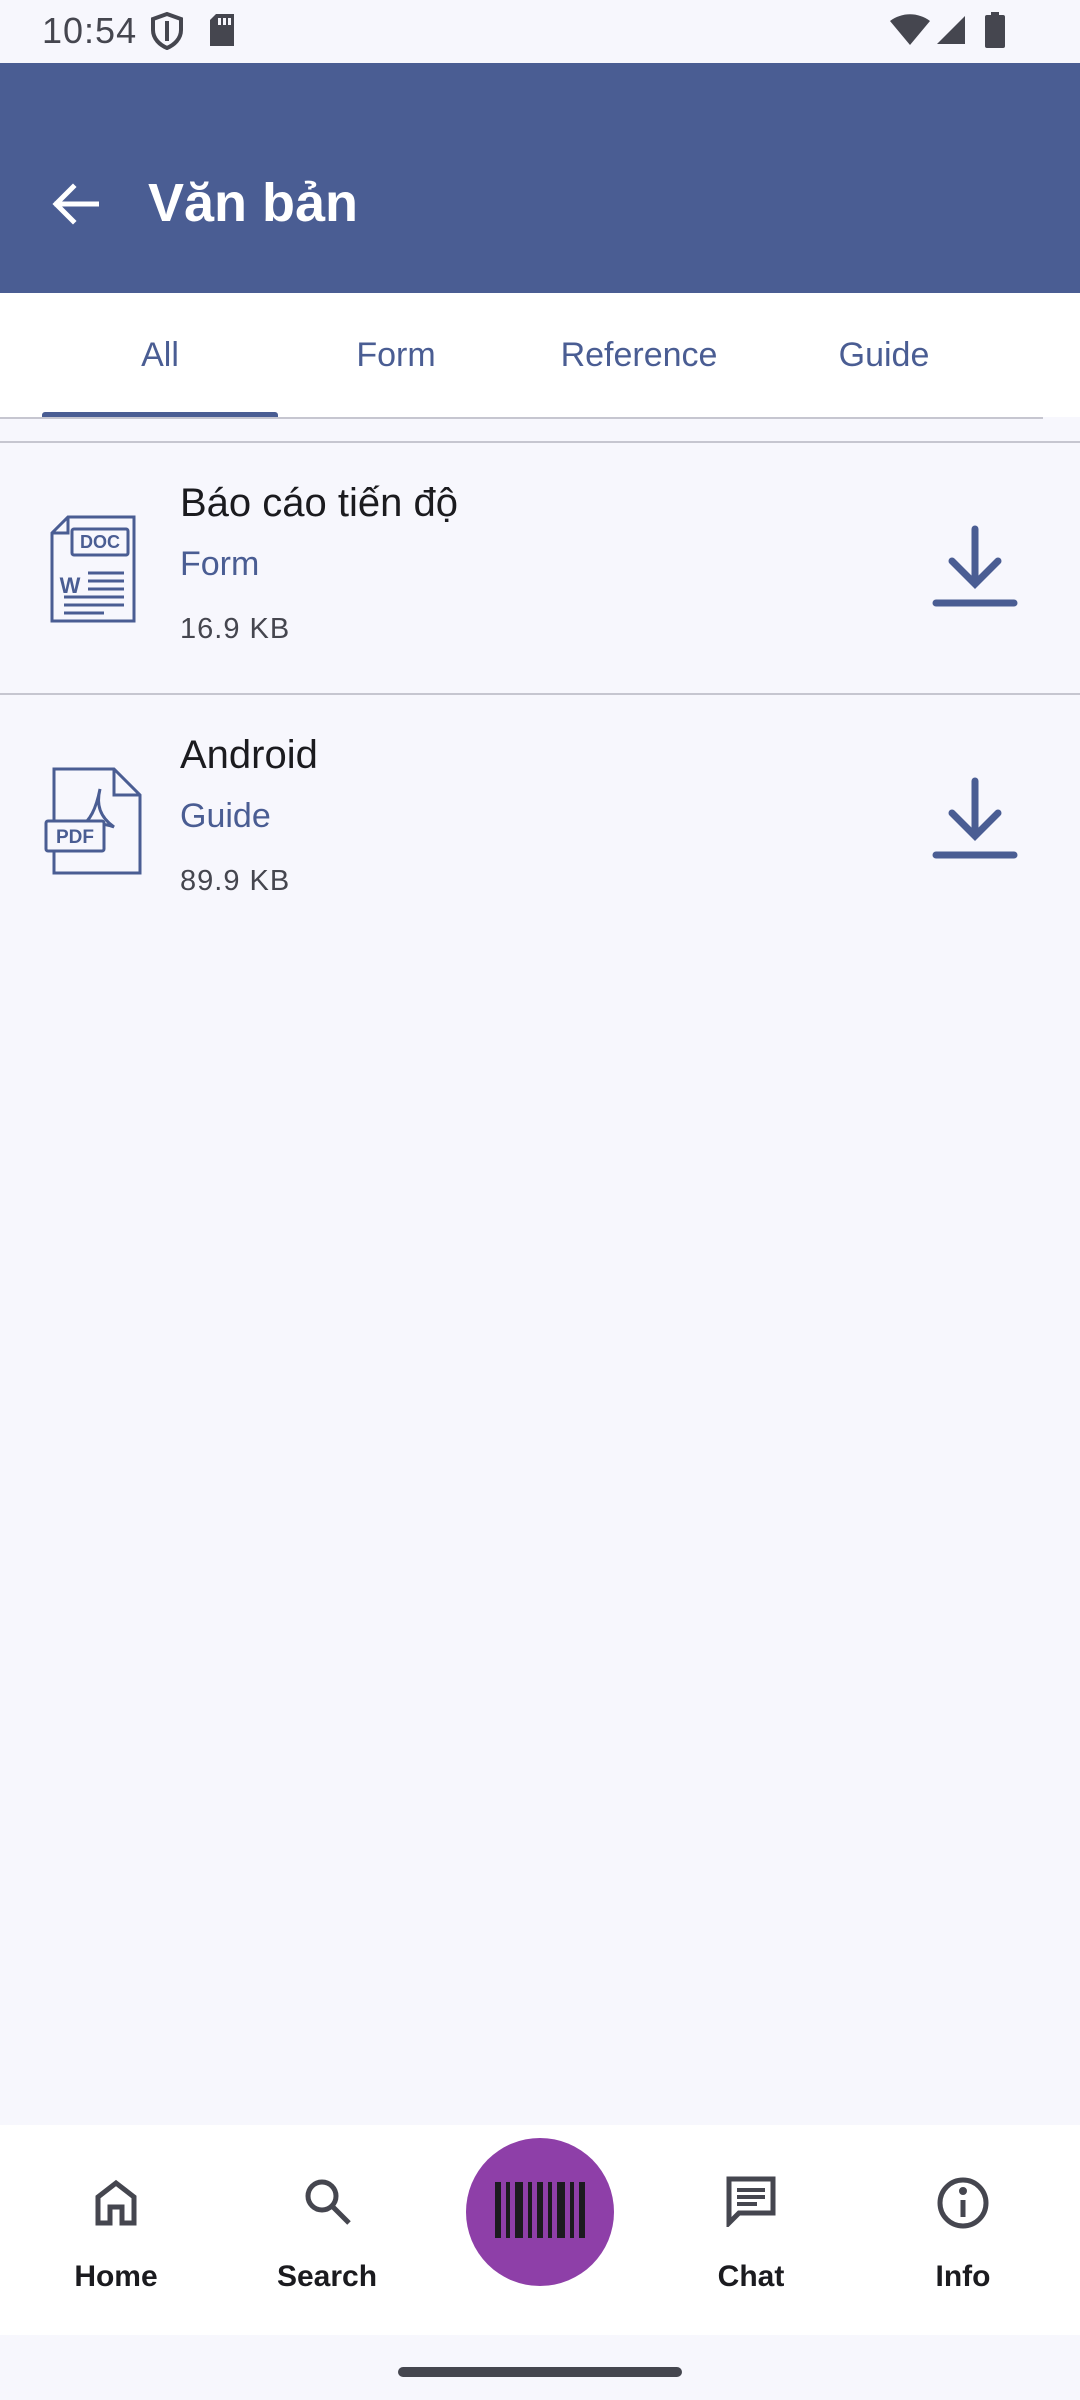  I want to click on back-button, so click(75, 206).